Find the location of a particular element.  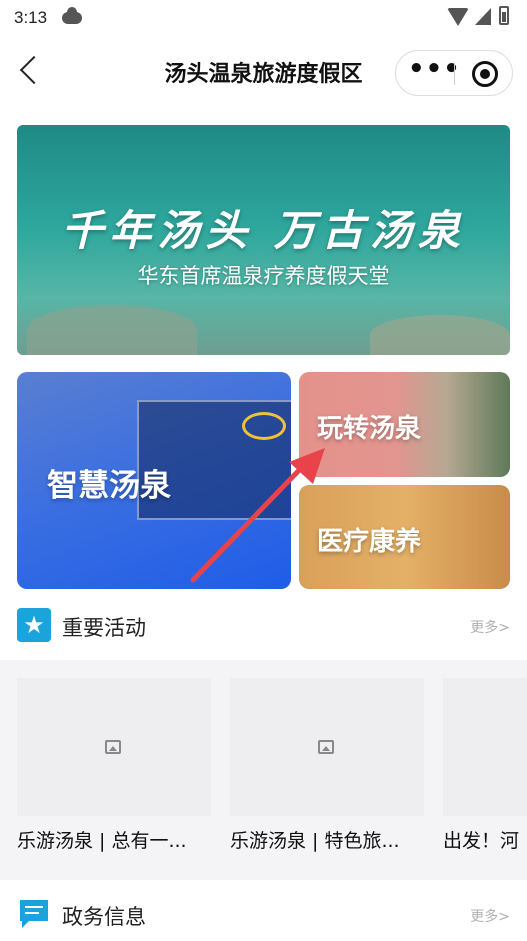

activity-card: 出发！河 is located at coordinates (485, 765).